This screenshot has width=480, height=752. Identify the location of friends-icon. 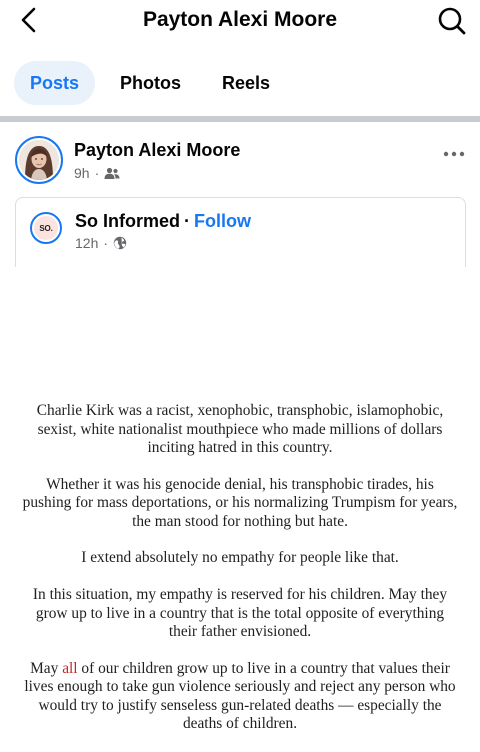
(112, 173).